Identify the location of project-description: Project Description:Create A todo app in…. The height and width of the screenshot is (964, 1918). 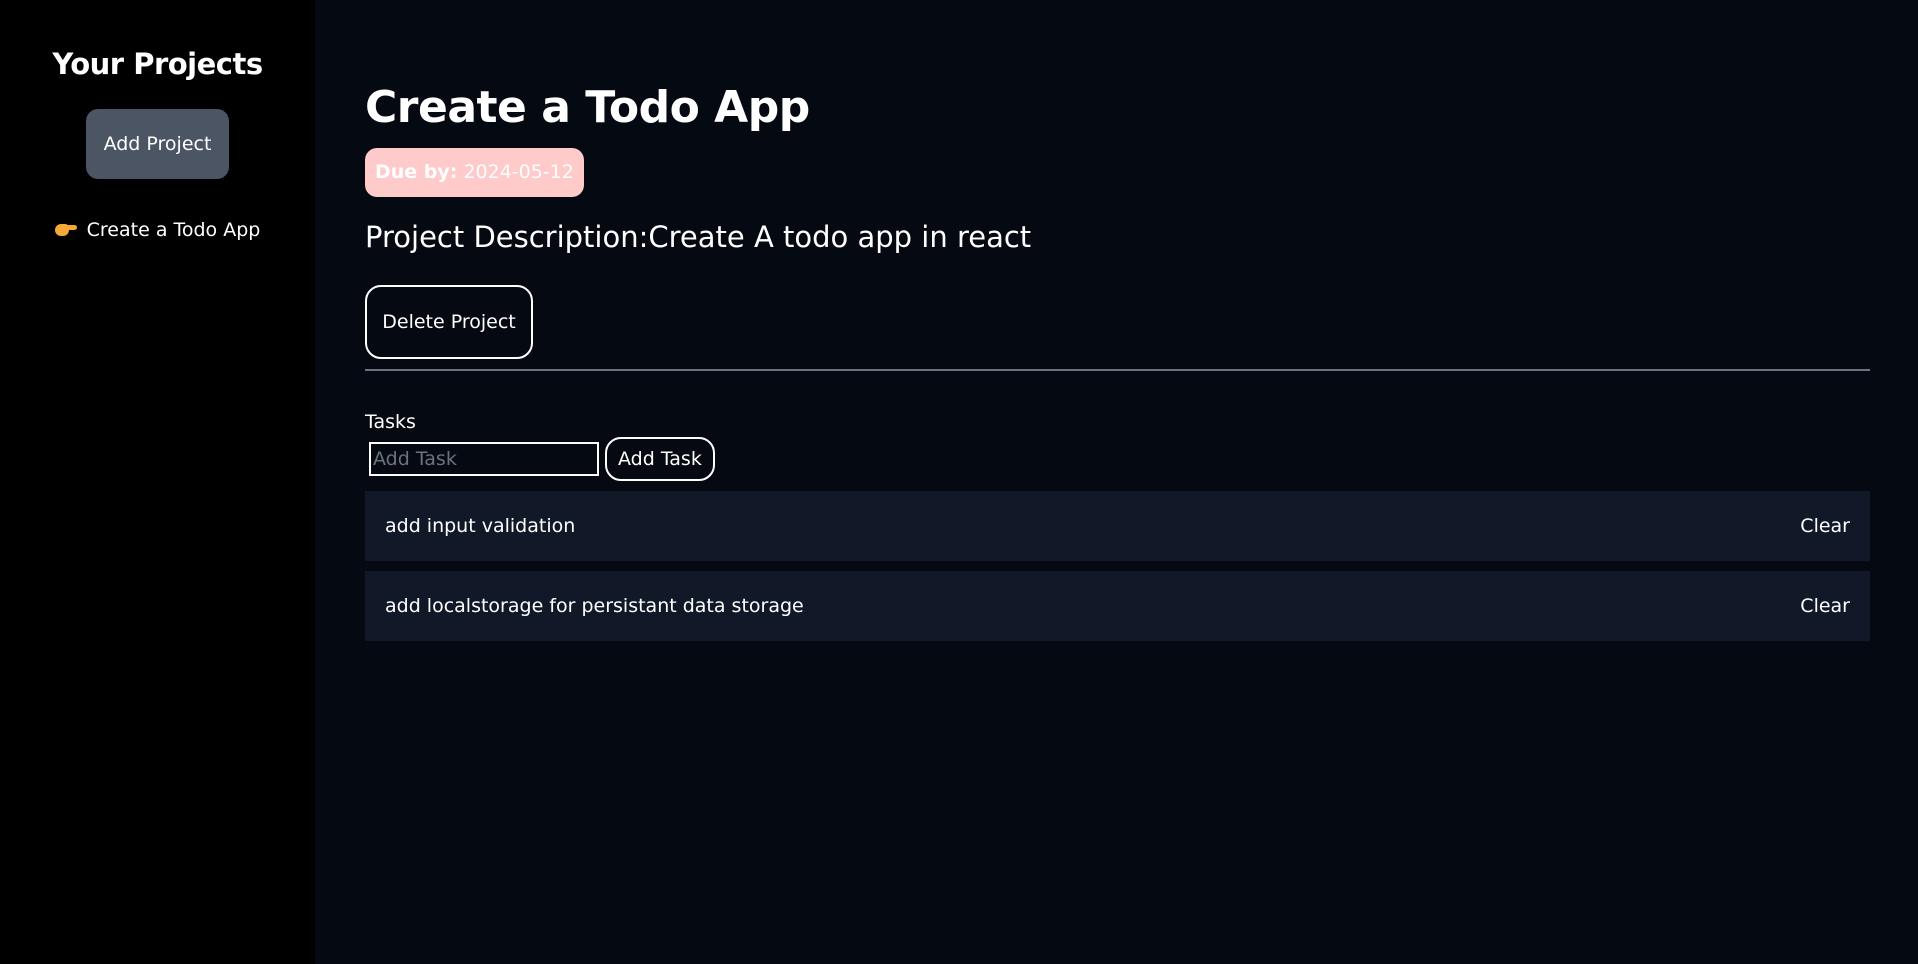
(698, 237).